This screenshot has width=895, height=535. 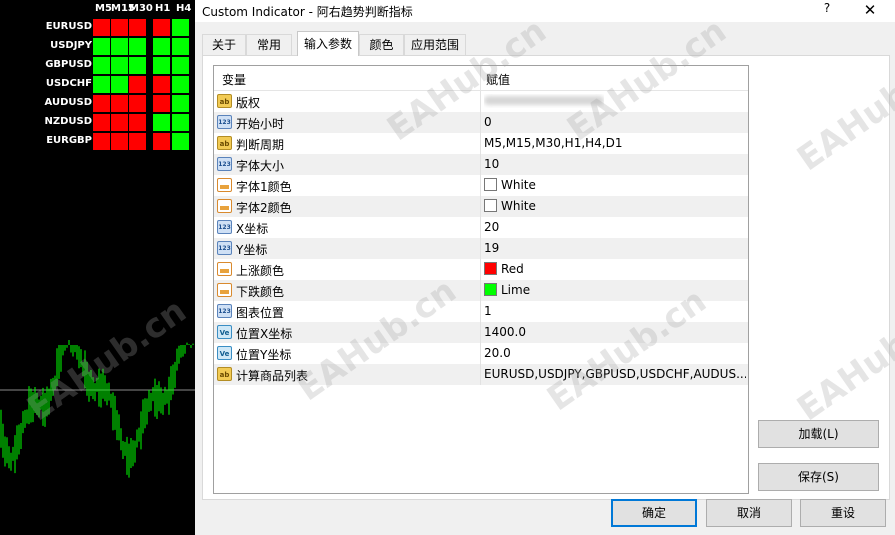 What do you see at coordinates (518, 185) in the screenshot?
I see `parameter-value-text: White` at bounding box center [518, 185].